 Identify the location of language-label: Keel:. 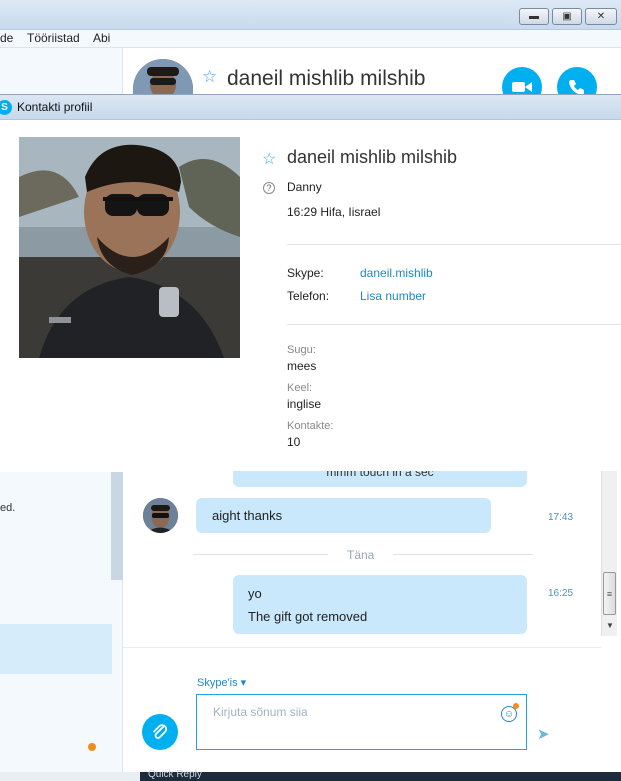
(300, 388).